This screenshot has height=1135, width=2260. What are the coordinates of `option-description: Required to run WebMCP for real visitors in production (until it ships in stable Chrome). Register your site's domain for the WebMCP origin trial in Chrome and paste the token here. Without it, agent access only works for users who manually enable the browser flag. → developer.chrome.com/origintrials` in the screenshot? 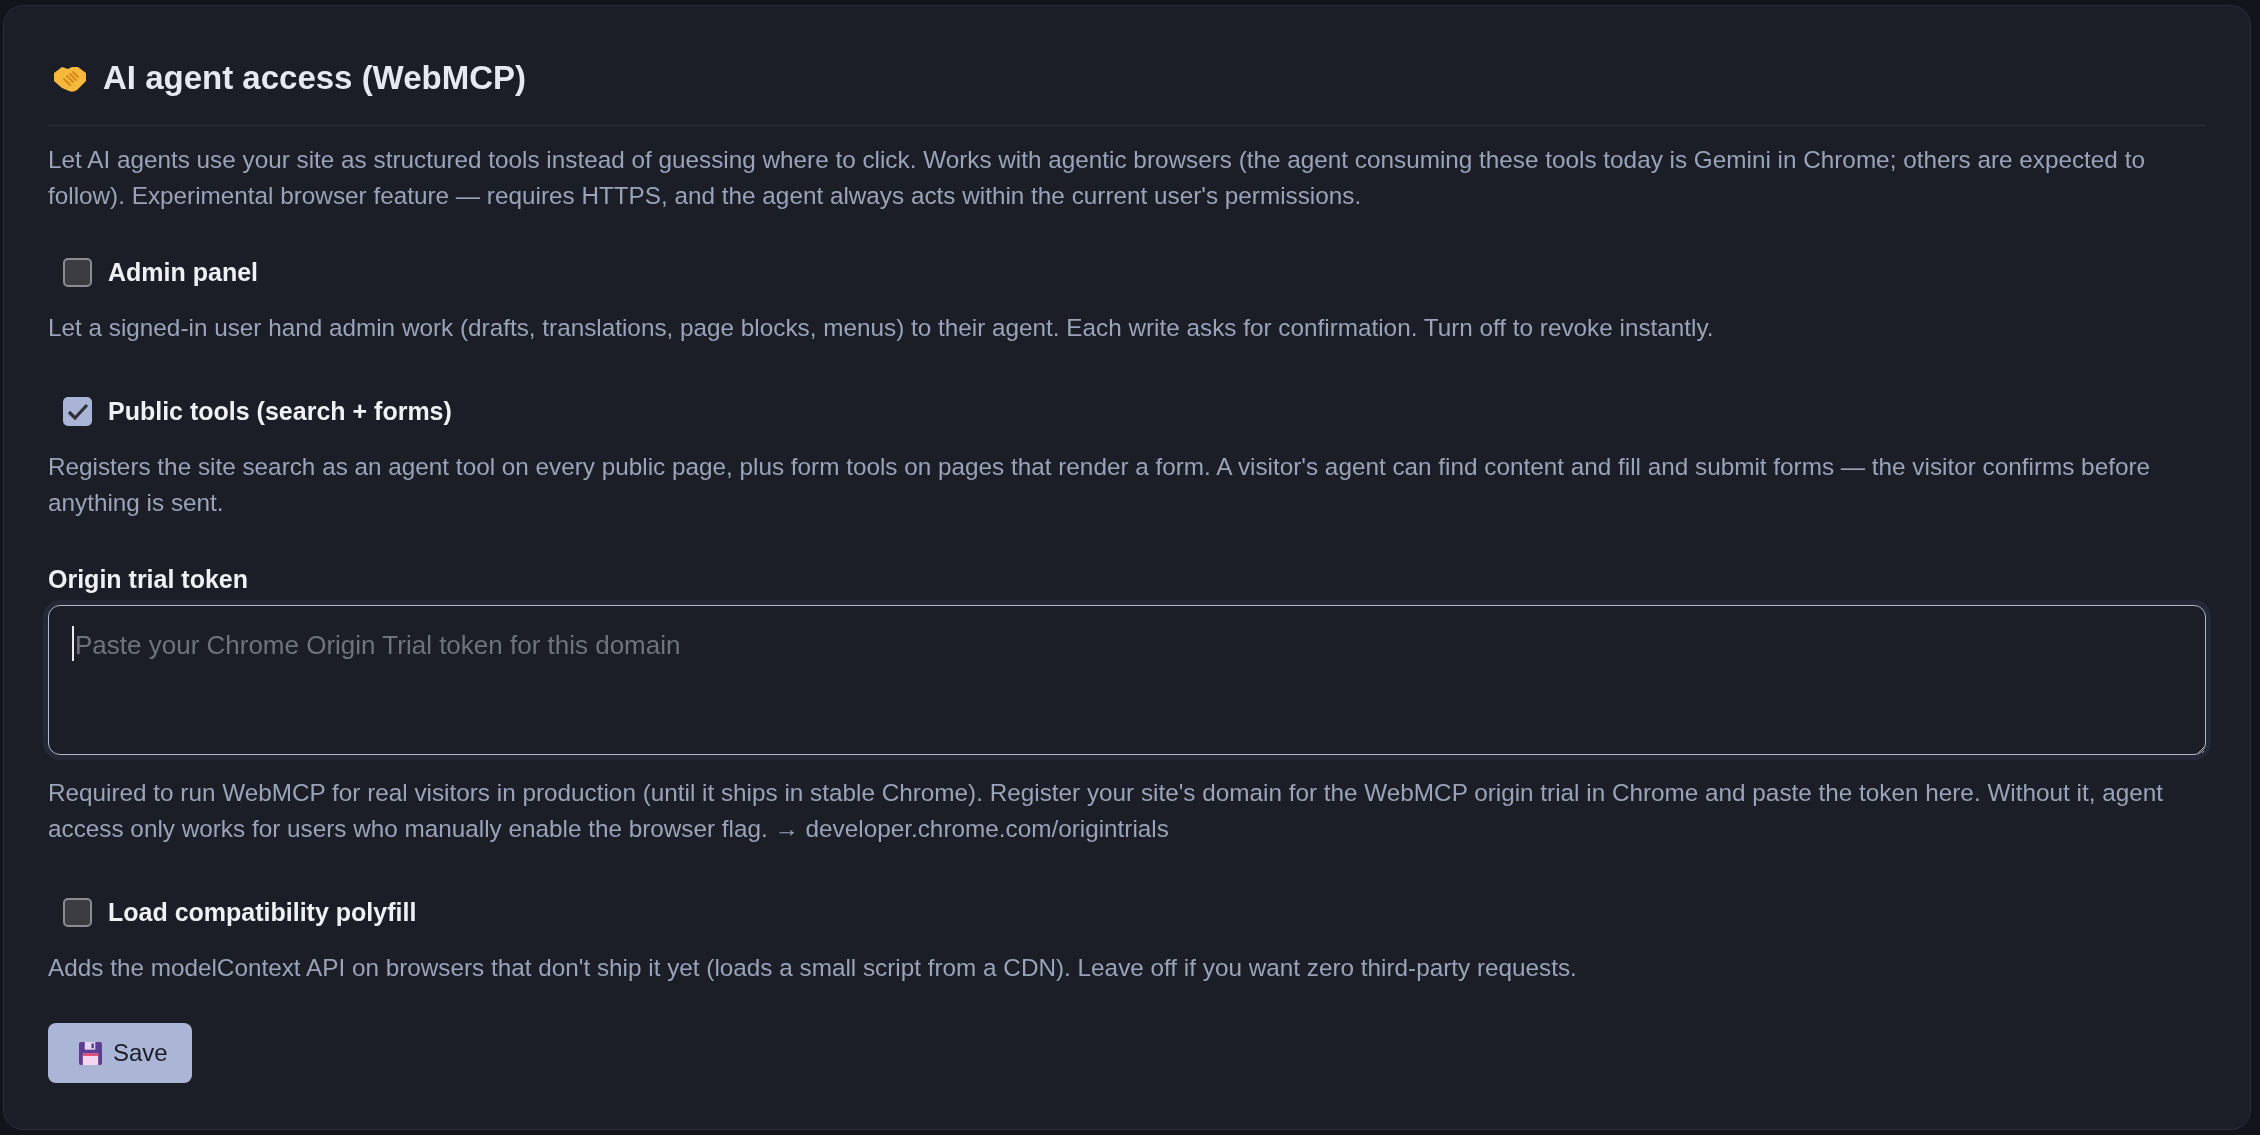 It's located at (1106, 811).